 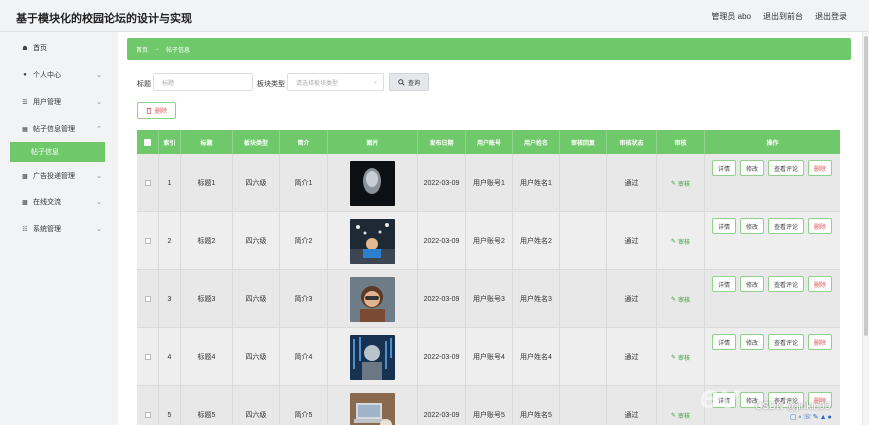 I want to click on sidebar-item-system: ☷ 系统管理 ⌄, so click(x=59, y=229).